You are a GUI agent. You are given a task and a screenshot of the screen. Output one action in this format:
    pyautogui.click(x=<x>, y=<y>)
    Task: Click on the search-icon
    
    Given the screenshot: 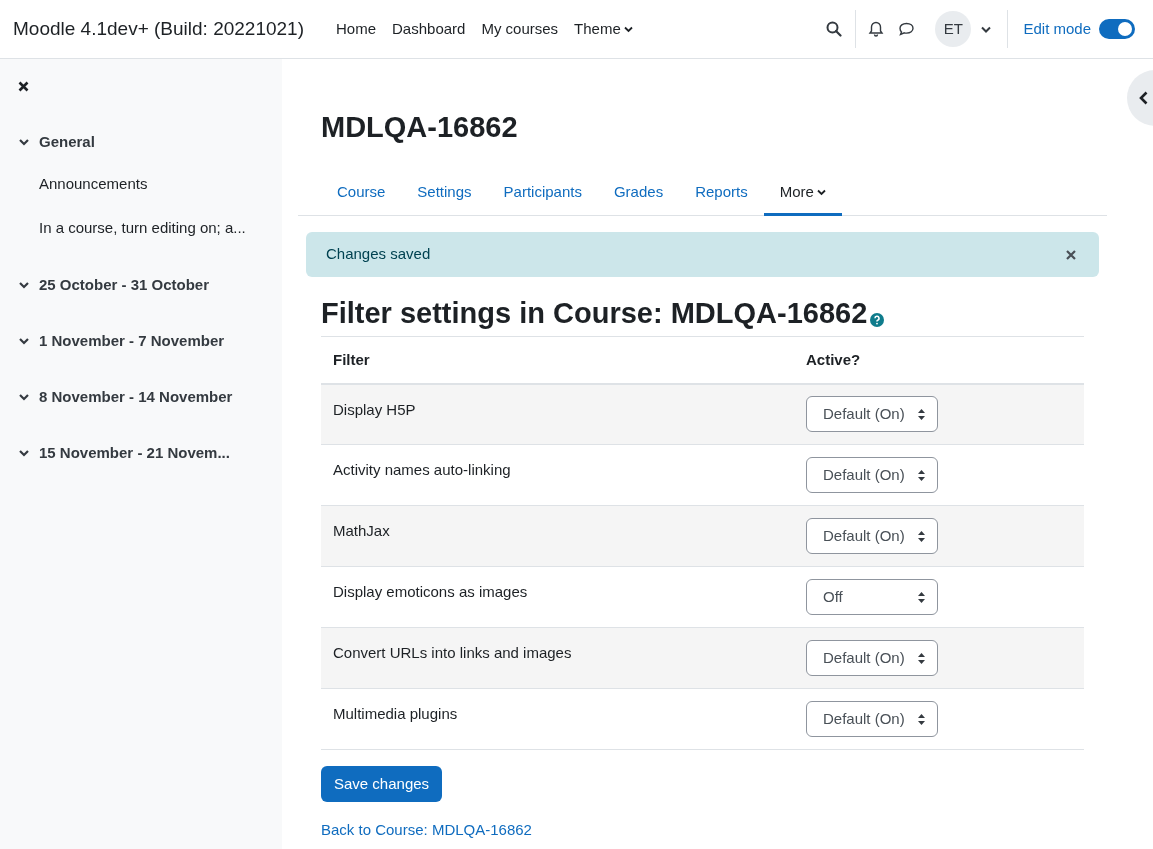 What is the action you would take?
    pyautogui.click(x=834, y=29)
    